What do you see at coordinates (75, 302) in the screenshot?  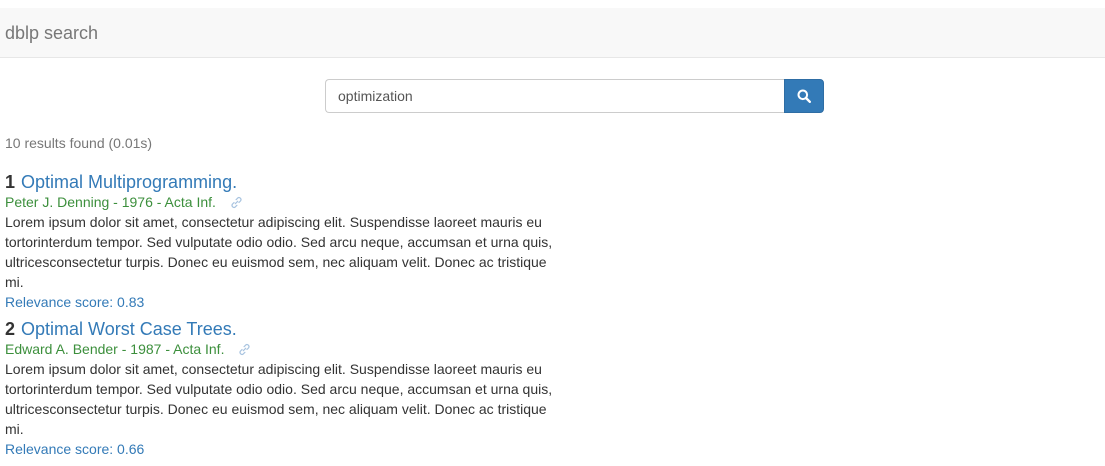 I see `relevance-score: Relevance score: 0.83` at bounding box center [75, 302].